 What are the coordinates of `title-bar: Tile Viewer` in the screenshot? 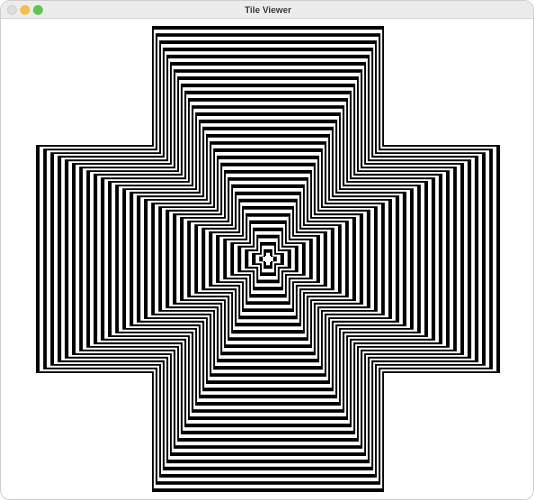 It's located at (267, 10).